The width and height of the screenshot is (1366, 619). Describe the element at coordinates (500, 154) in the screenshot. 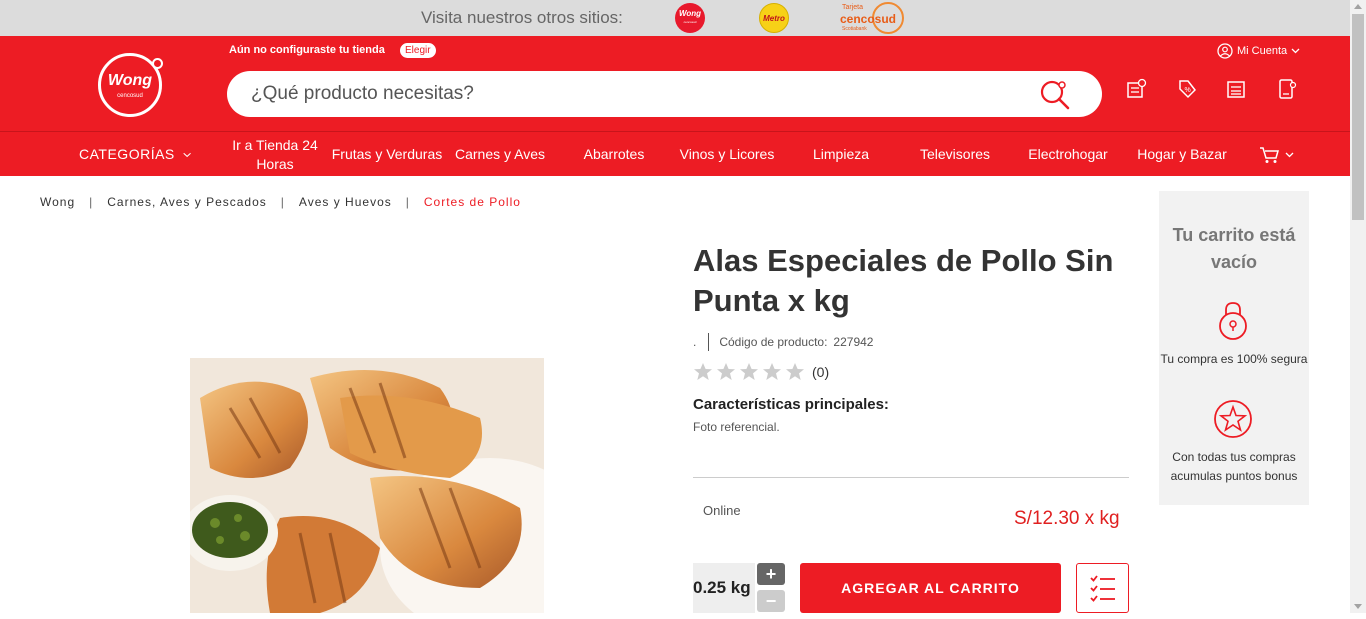

I see `nav-item-carnes-y-aves: Carnes y Aves` at that location.